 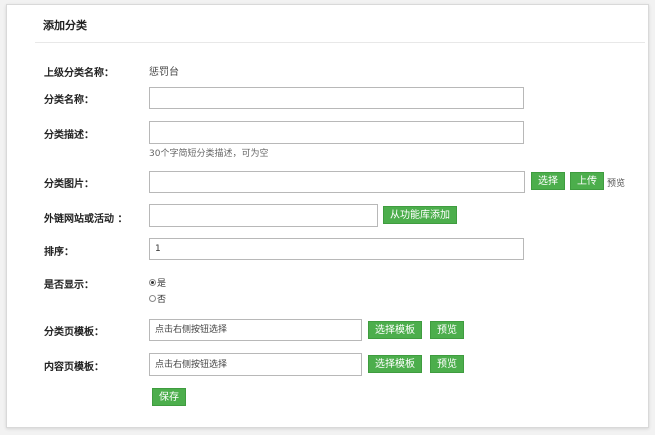 I want to click on content-template-input, so click(x=255, y=364).